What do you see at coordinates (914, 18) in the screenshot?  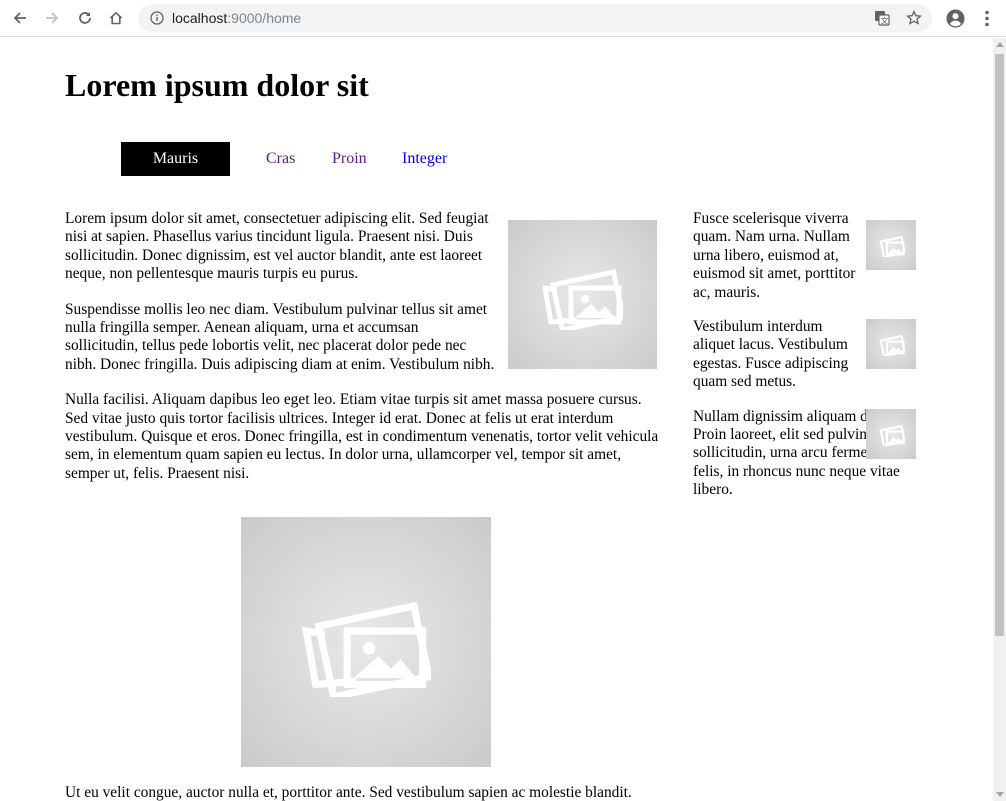 I see `star-icon` at bounding box center [914, 18].